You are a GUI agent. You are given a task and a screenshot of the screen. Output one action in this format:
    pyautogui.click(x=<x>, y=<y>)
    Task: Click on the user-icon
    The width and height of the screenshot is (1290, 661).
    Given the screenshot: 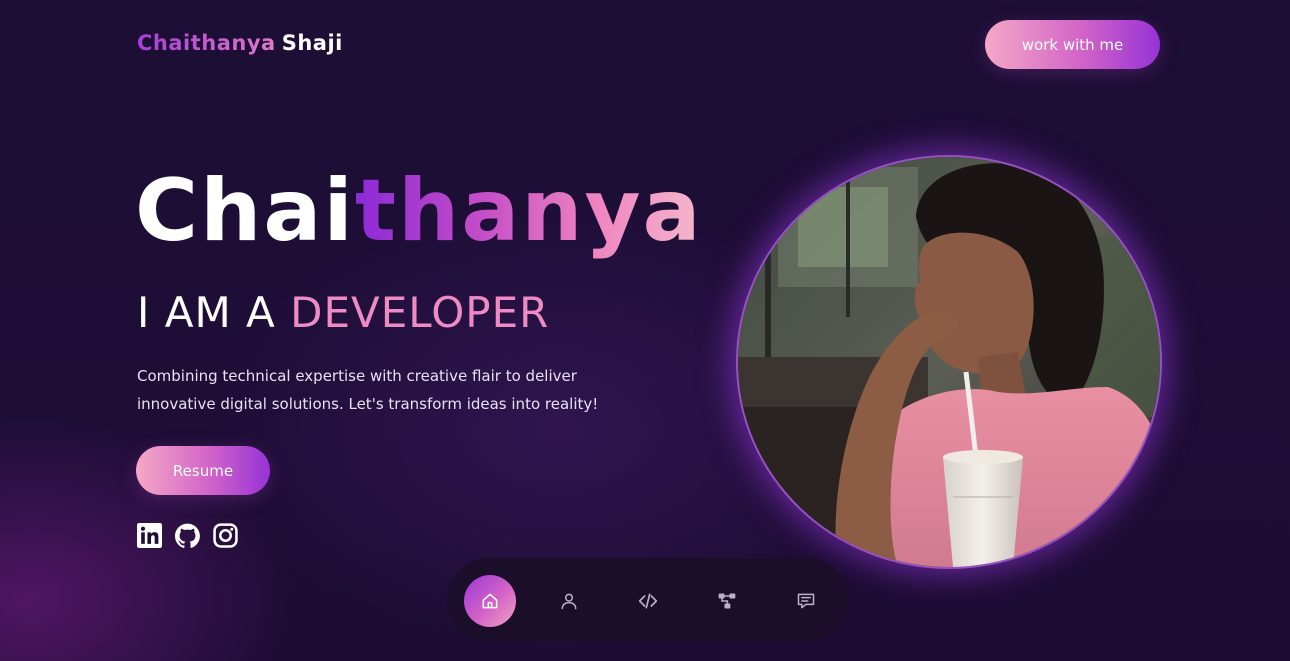 What is the action you would take?
    pyautogui.click(x=569, y=601)
    